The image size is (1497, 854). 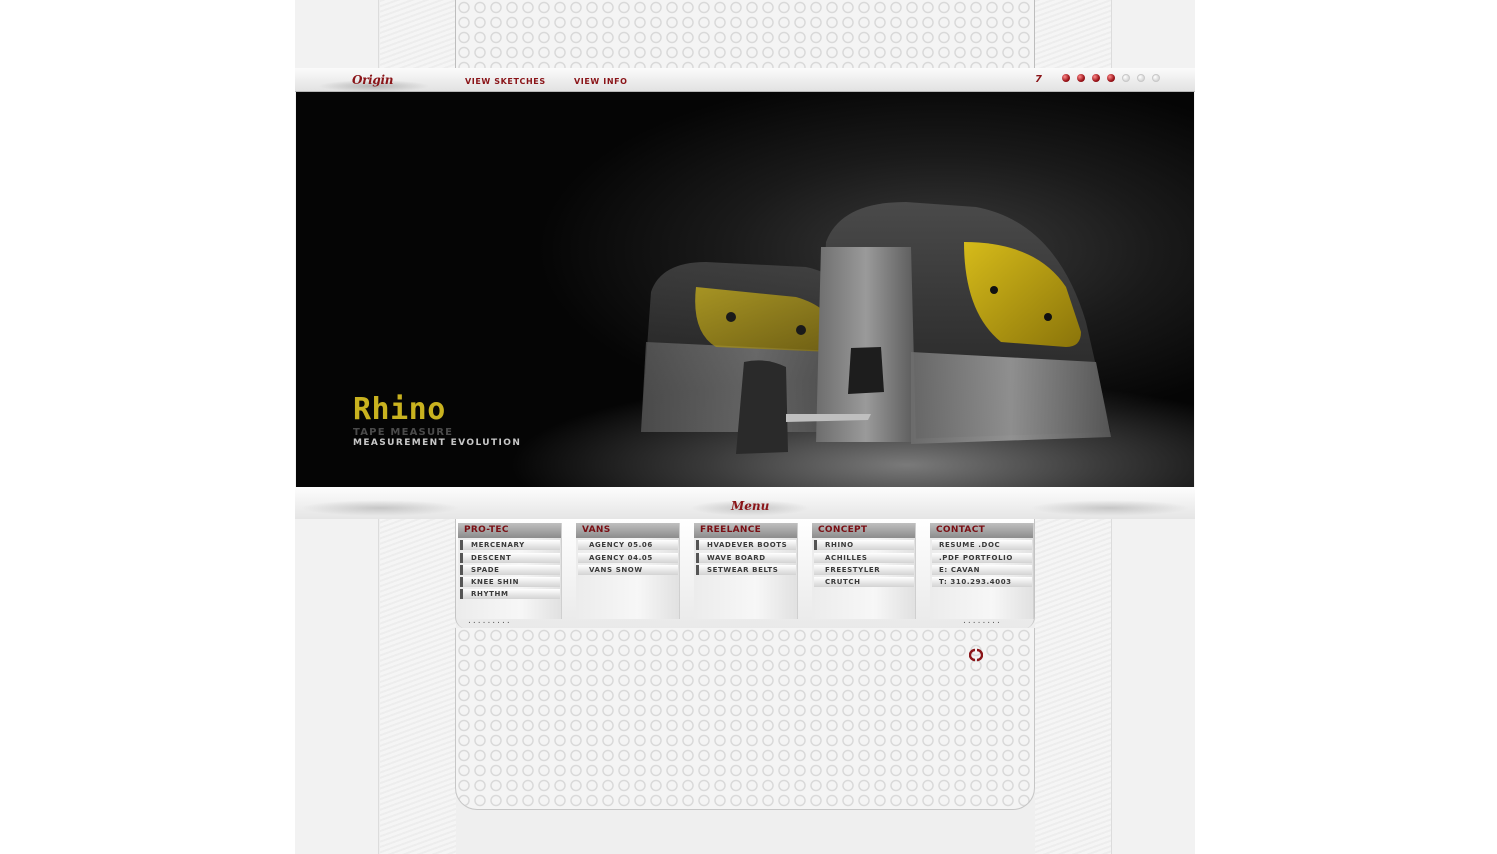 I want to click on menu-item-wave-board: WAVE BOARD, so click(x=746, y=557).